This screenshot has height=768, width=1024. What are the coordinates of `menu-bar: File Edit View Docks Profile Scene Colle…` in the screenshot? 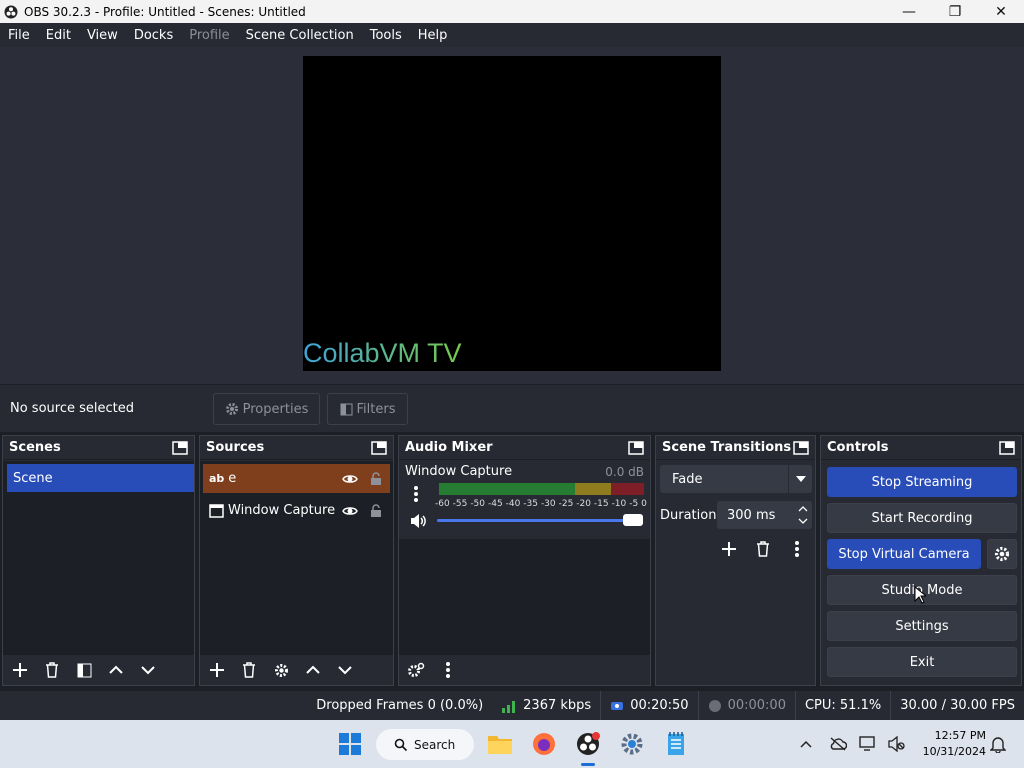 It's located at (512, 35).